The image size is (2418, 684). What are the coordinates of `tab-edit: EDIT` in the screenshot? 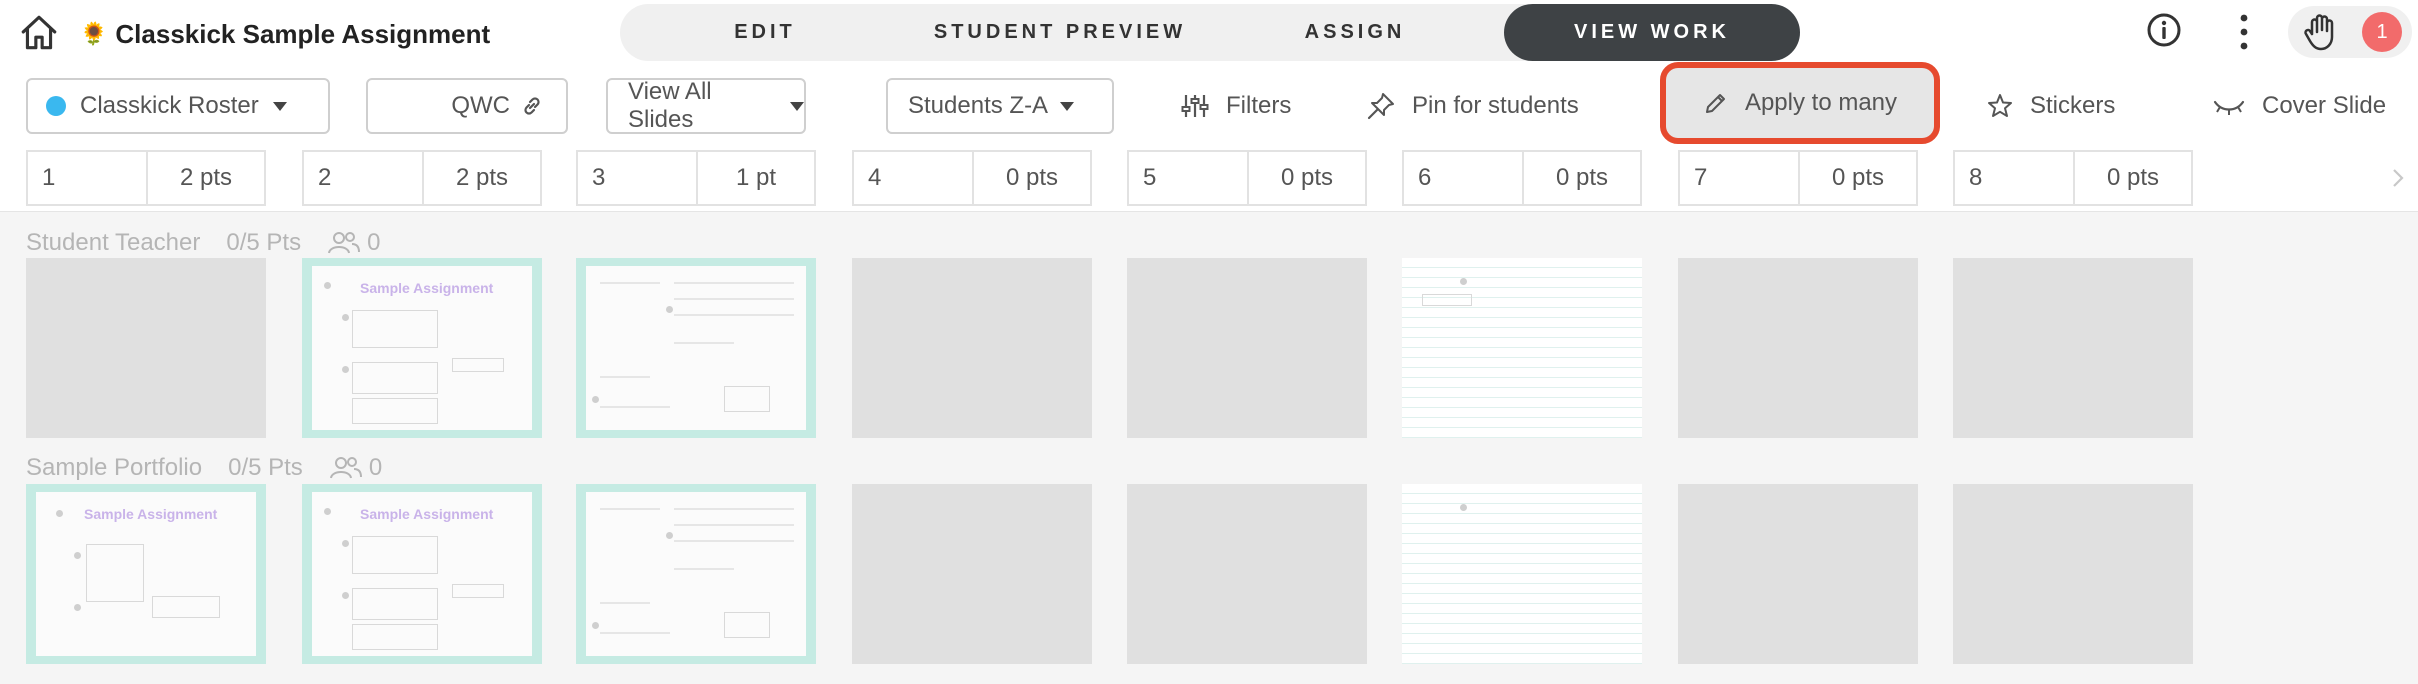 It's located at (765, 32).